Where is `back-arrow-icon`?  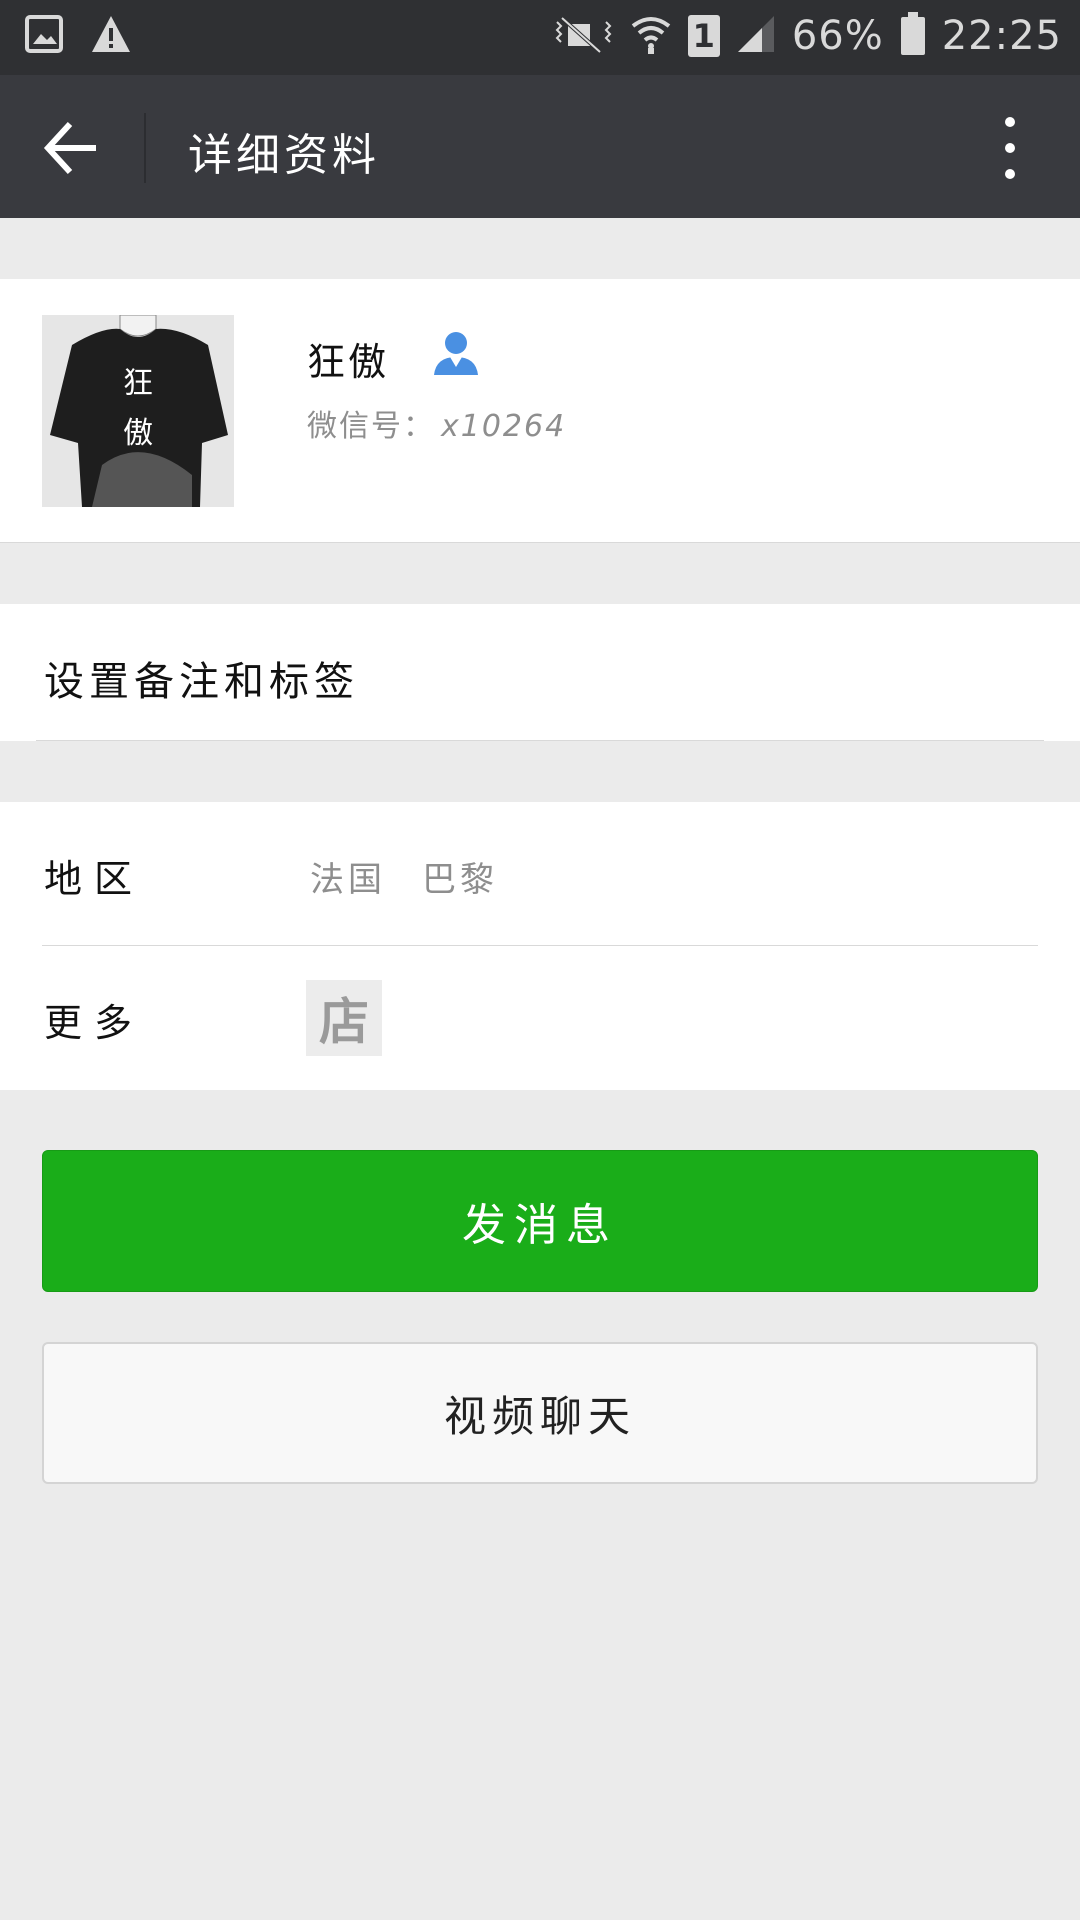 back-arrow-icon is located at coordinates (69, 148).